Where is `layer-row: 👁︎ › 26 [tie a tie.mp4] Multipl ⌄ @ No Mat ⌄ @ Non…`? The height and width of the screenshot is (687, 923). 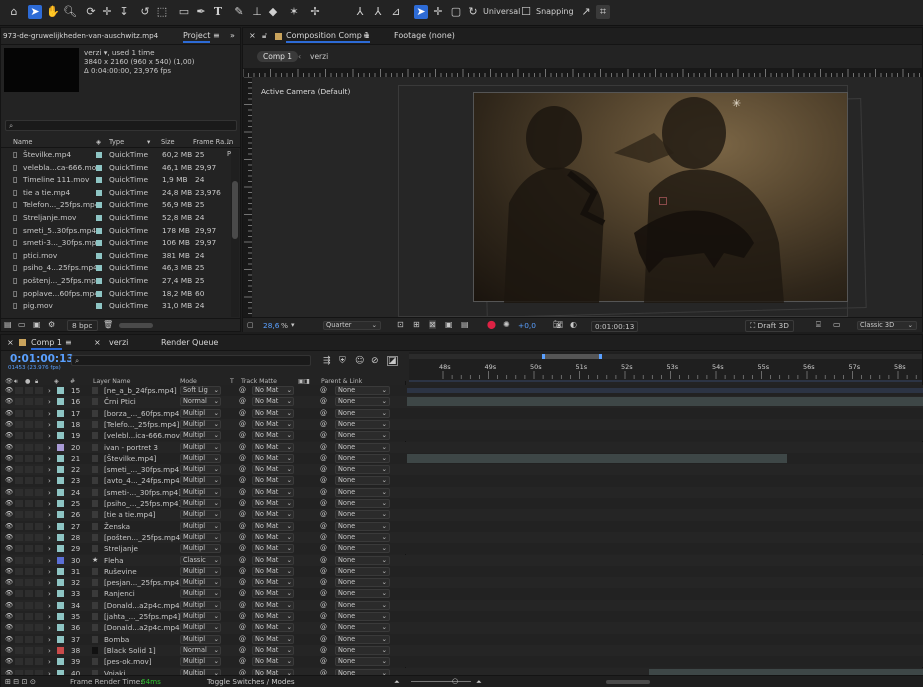
layer-row: 👁︎ › 26 [tie a tie.mp4] Multipl ⌄ @ No Mat ⌄ @ Non… is located at coordinates (462, 515).